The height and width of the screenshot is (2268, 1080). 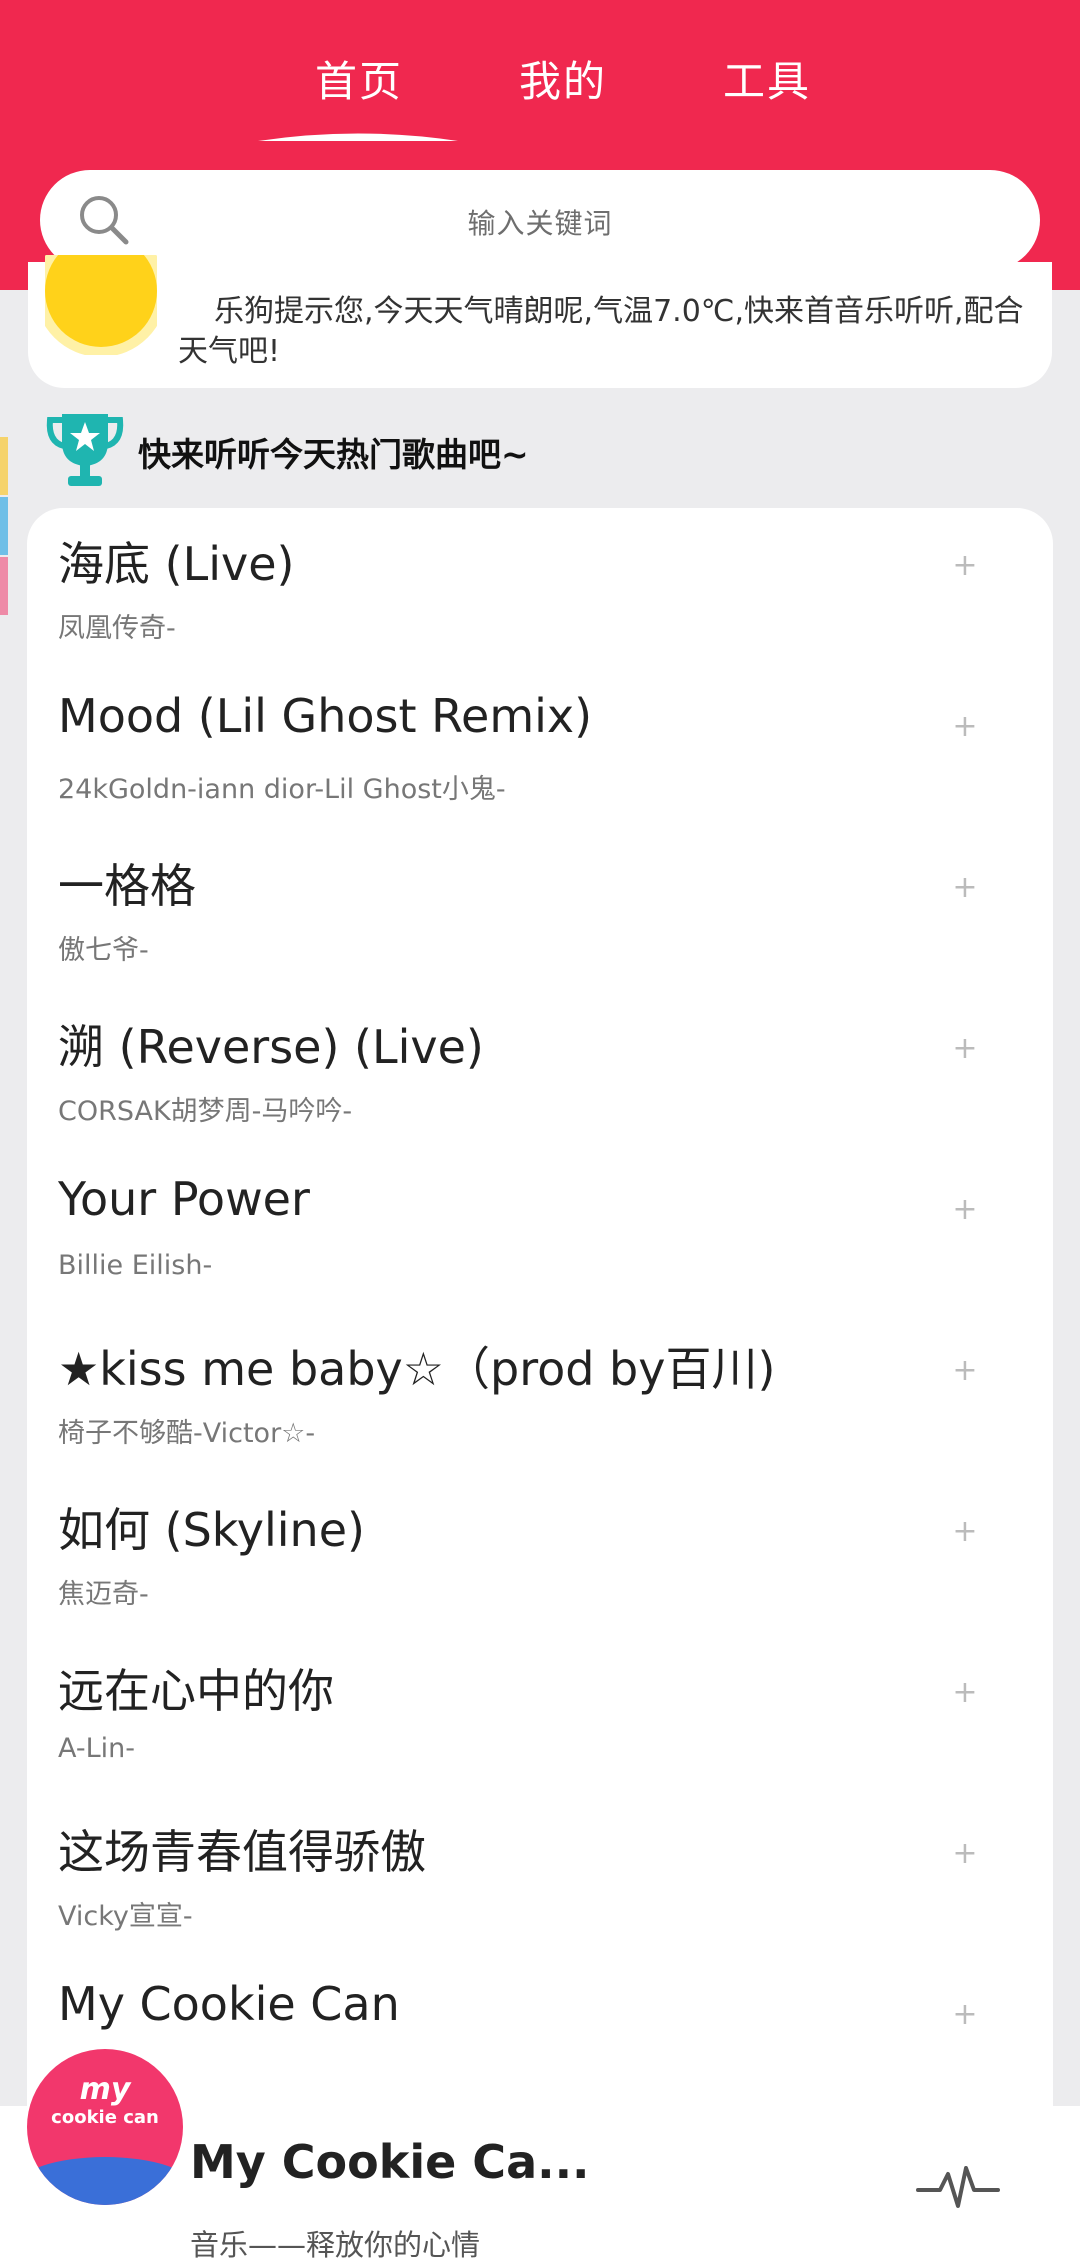 I want to click on song-artist: 24kGoldn-iann dior-Lil Ghost小鬼-, so click(x=282, y=789).